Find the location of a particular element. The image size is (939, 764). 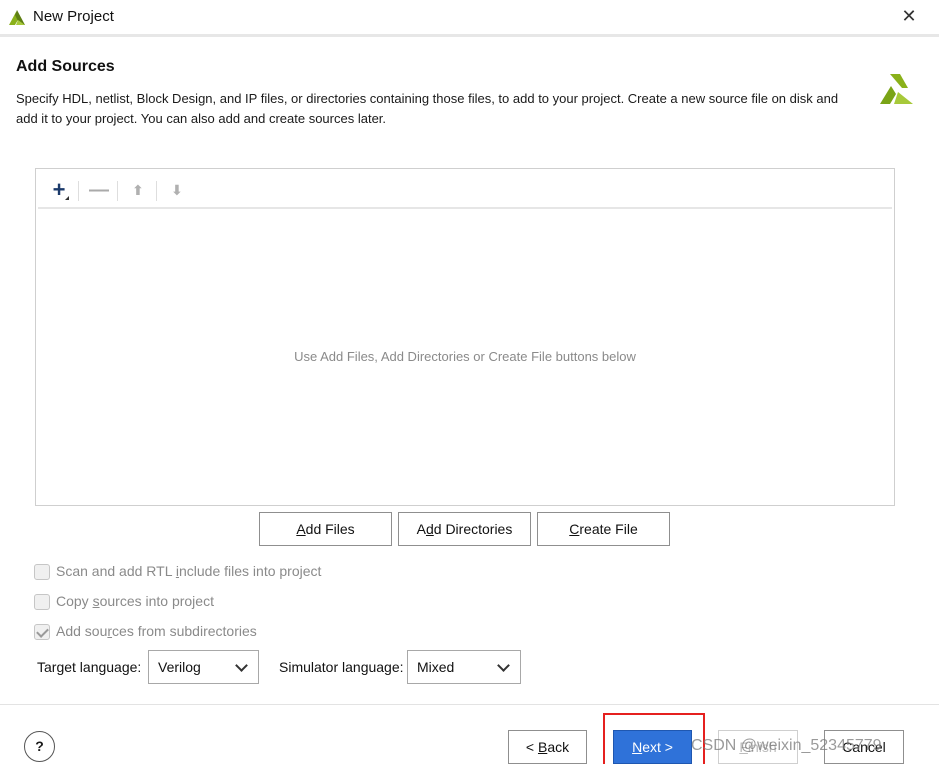

simulator-language-select: Mixed is located at coordinates (464, 667).